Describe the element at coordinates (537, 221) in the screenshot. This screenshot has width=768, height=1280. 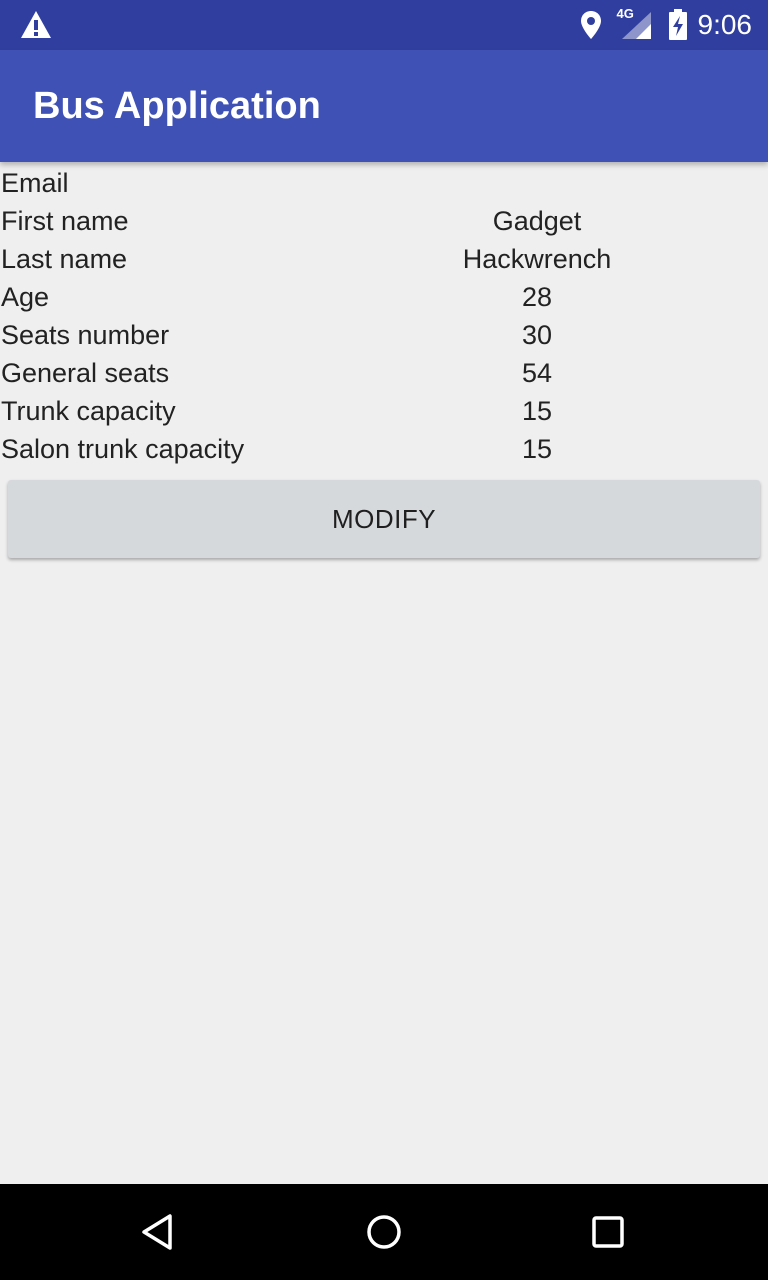
I see `first-name-value: Gadget` at that location.